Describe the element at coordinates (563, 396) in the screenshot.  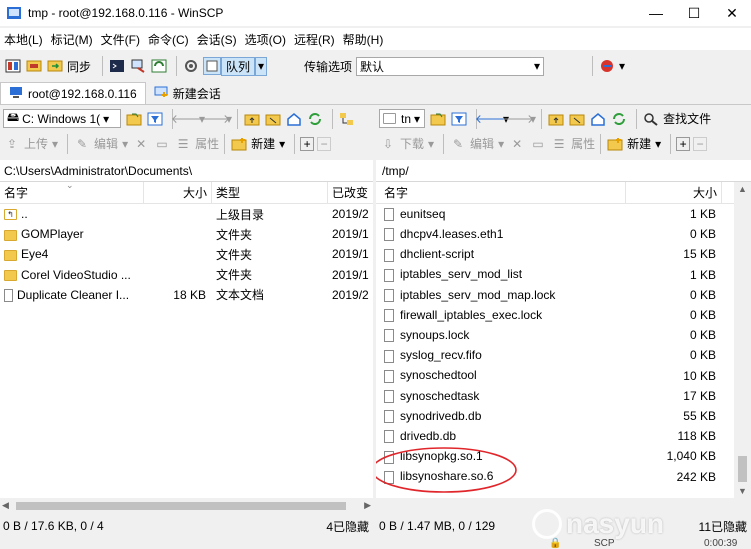
I see `list-item: synoschedtask 17 KB` at that location.